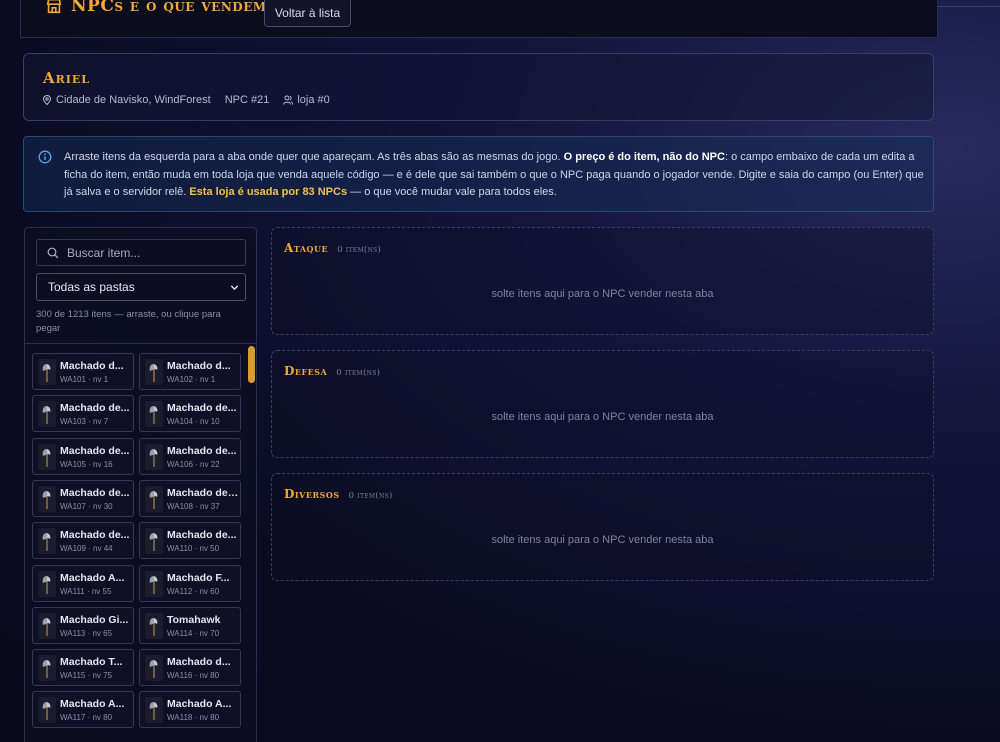 Image resolution: width=1000 pixels, height=742 pixels. Describe the element at coordinates (288, 100) in the screenshot. I see `users-icon` at that location.